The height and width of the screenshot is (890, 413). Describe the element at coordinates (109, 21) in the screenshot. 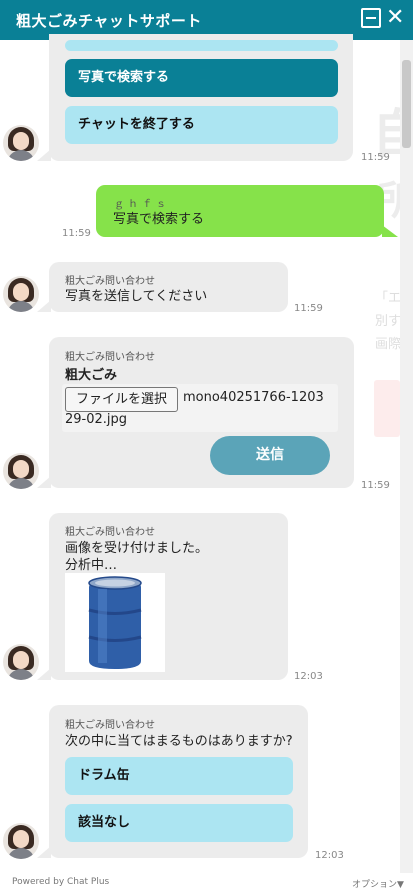

I see `chat-title: 粗大ごみチャットサポート` at that location.